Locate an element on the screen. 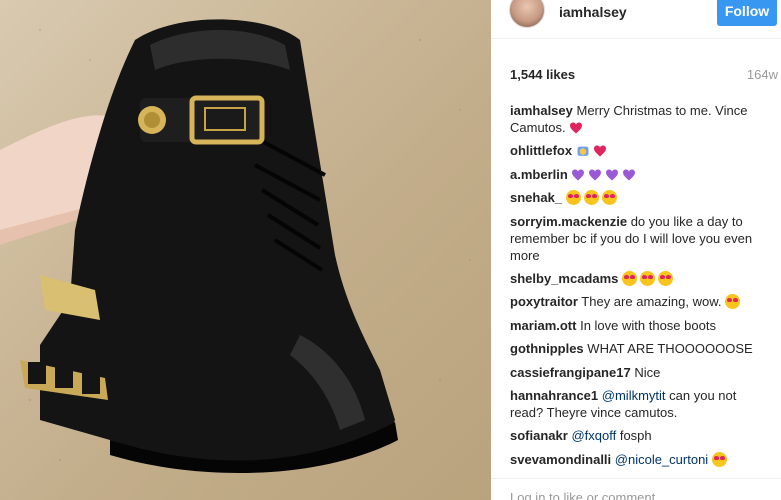  smiling-cat-icon is located at coordinates (583, 152).